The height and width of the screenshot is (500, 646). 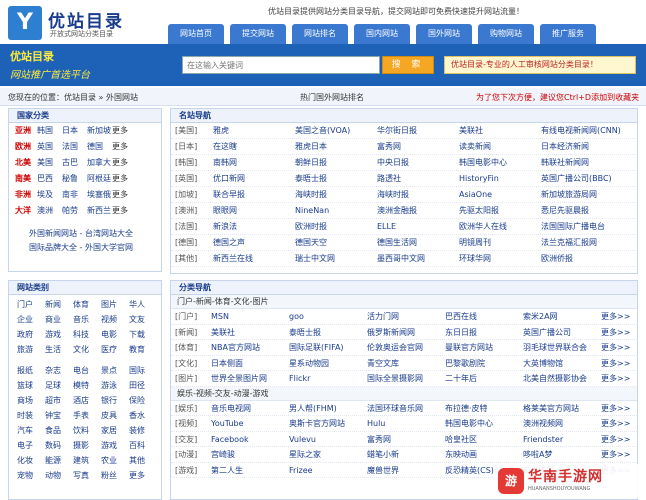 What do you see at coordinates (328, 347) in the screenshot?
I see `classified-site-link: 国际足联(FIFA)` at bounding box center [328, 347].